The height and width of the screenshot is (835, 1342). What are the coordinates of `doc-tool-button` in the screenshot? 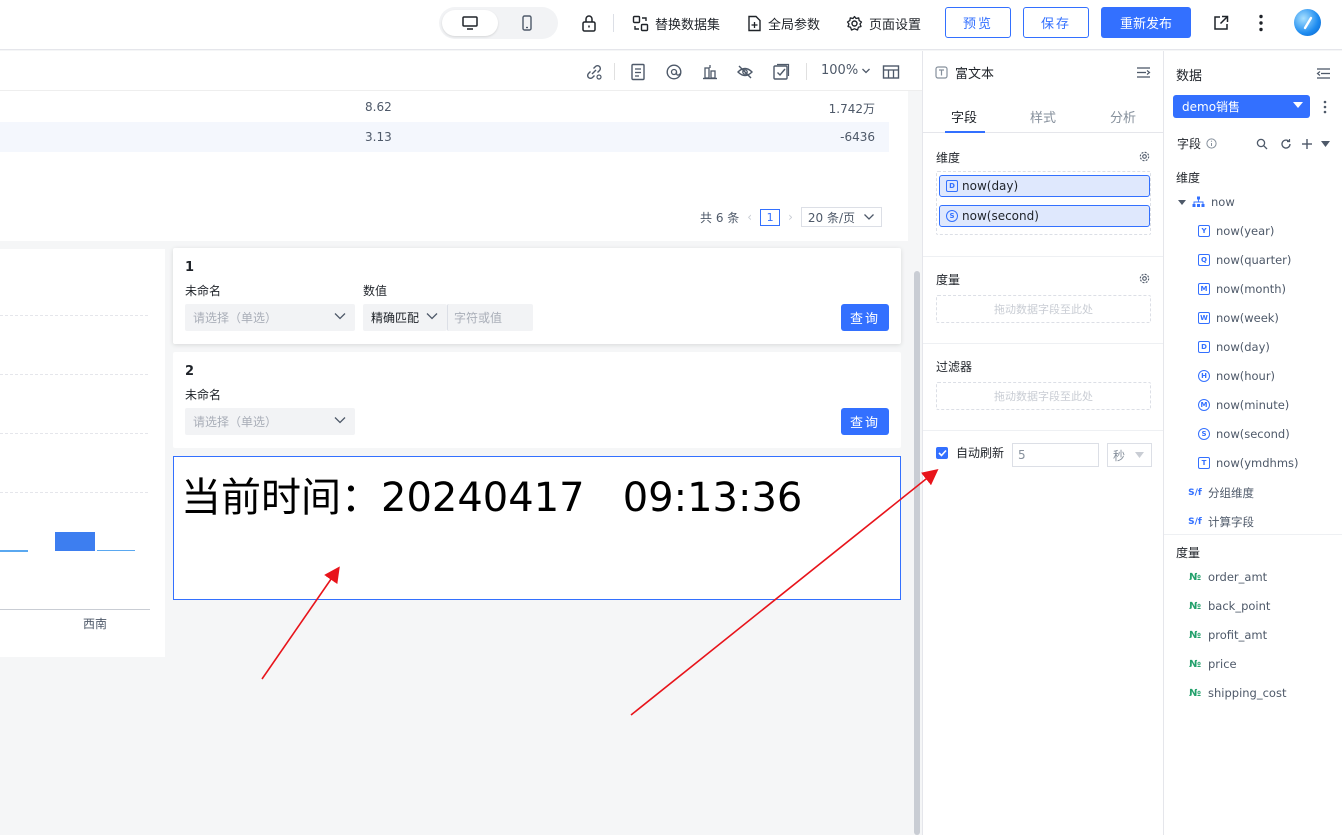 It's located at (638, 72).